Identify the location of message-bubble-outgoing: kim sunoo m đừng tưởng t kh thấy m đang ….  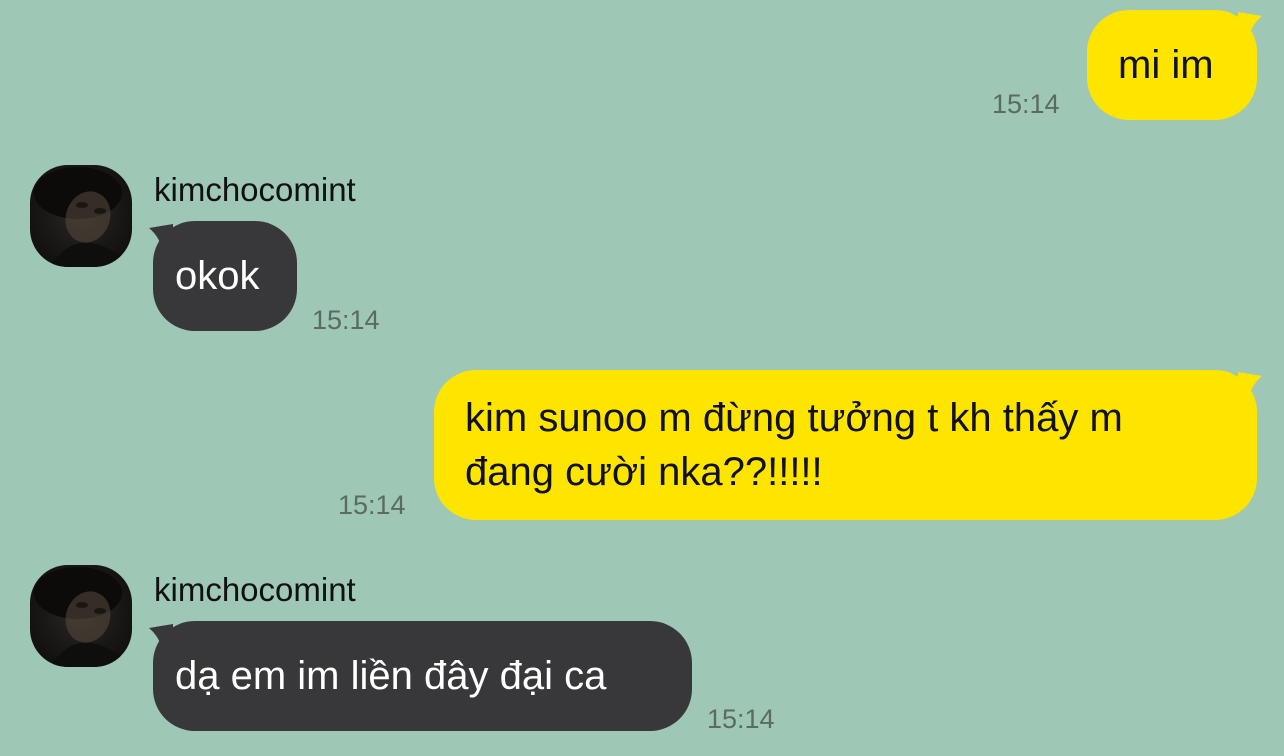
(845, 445).